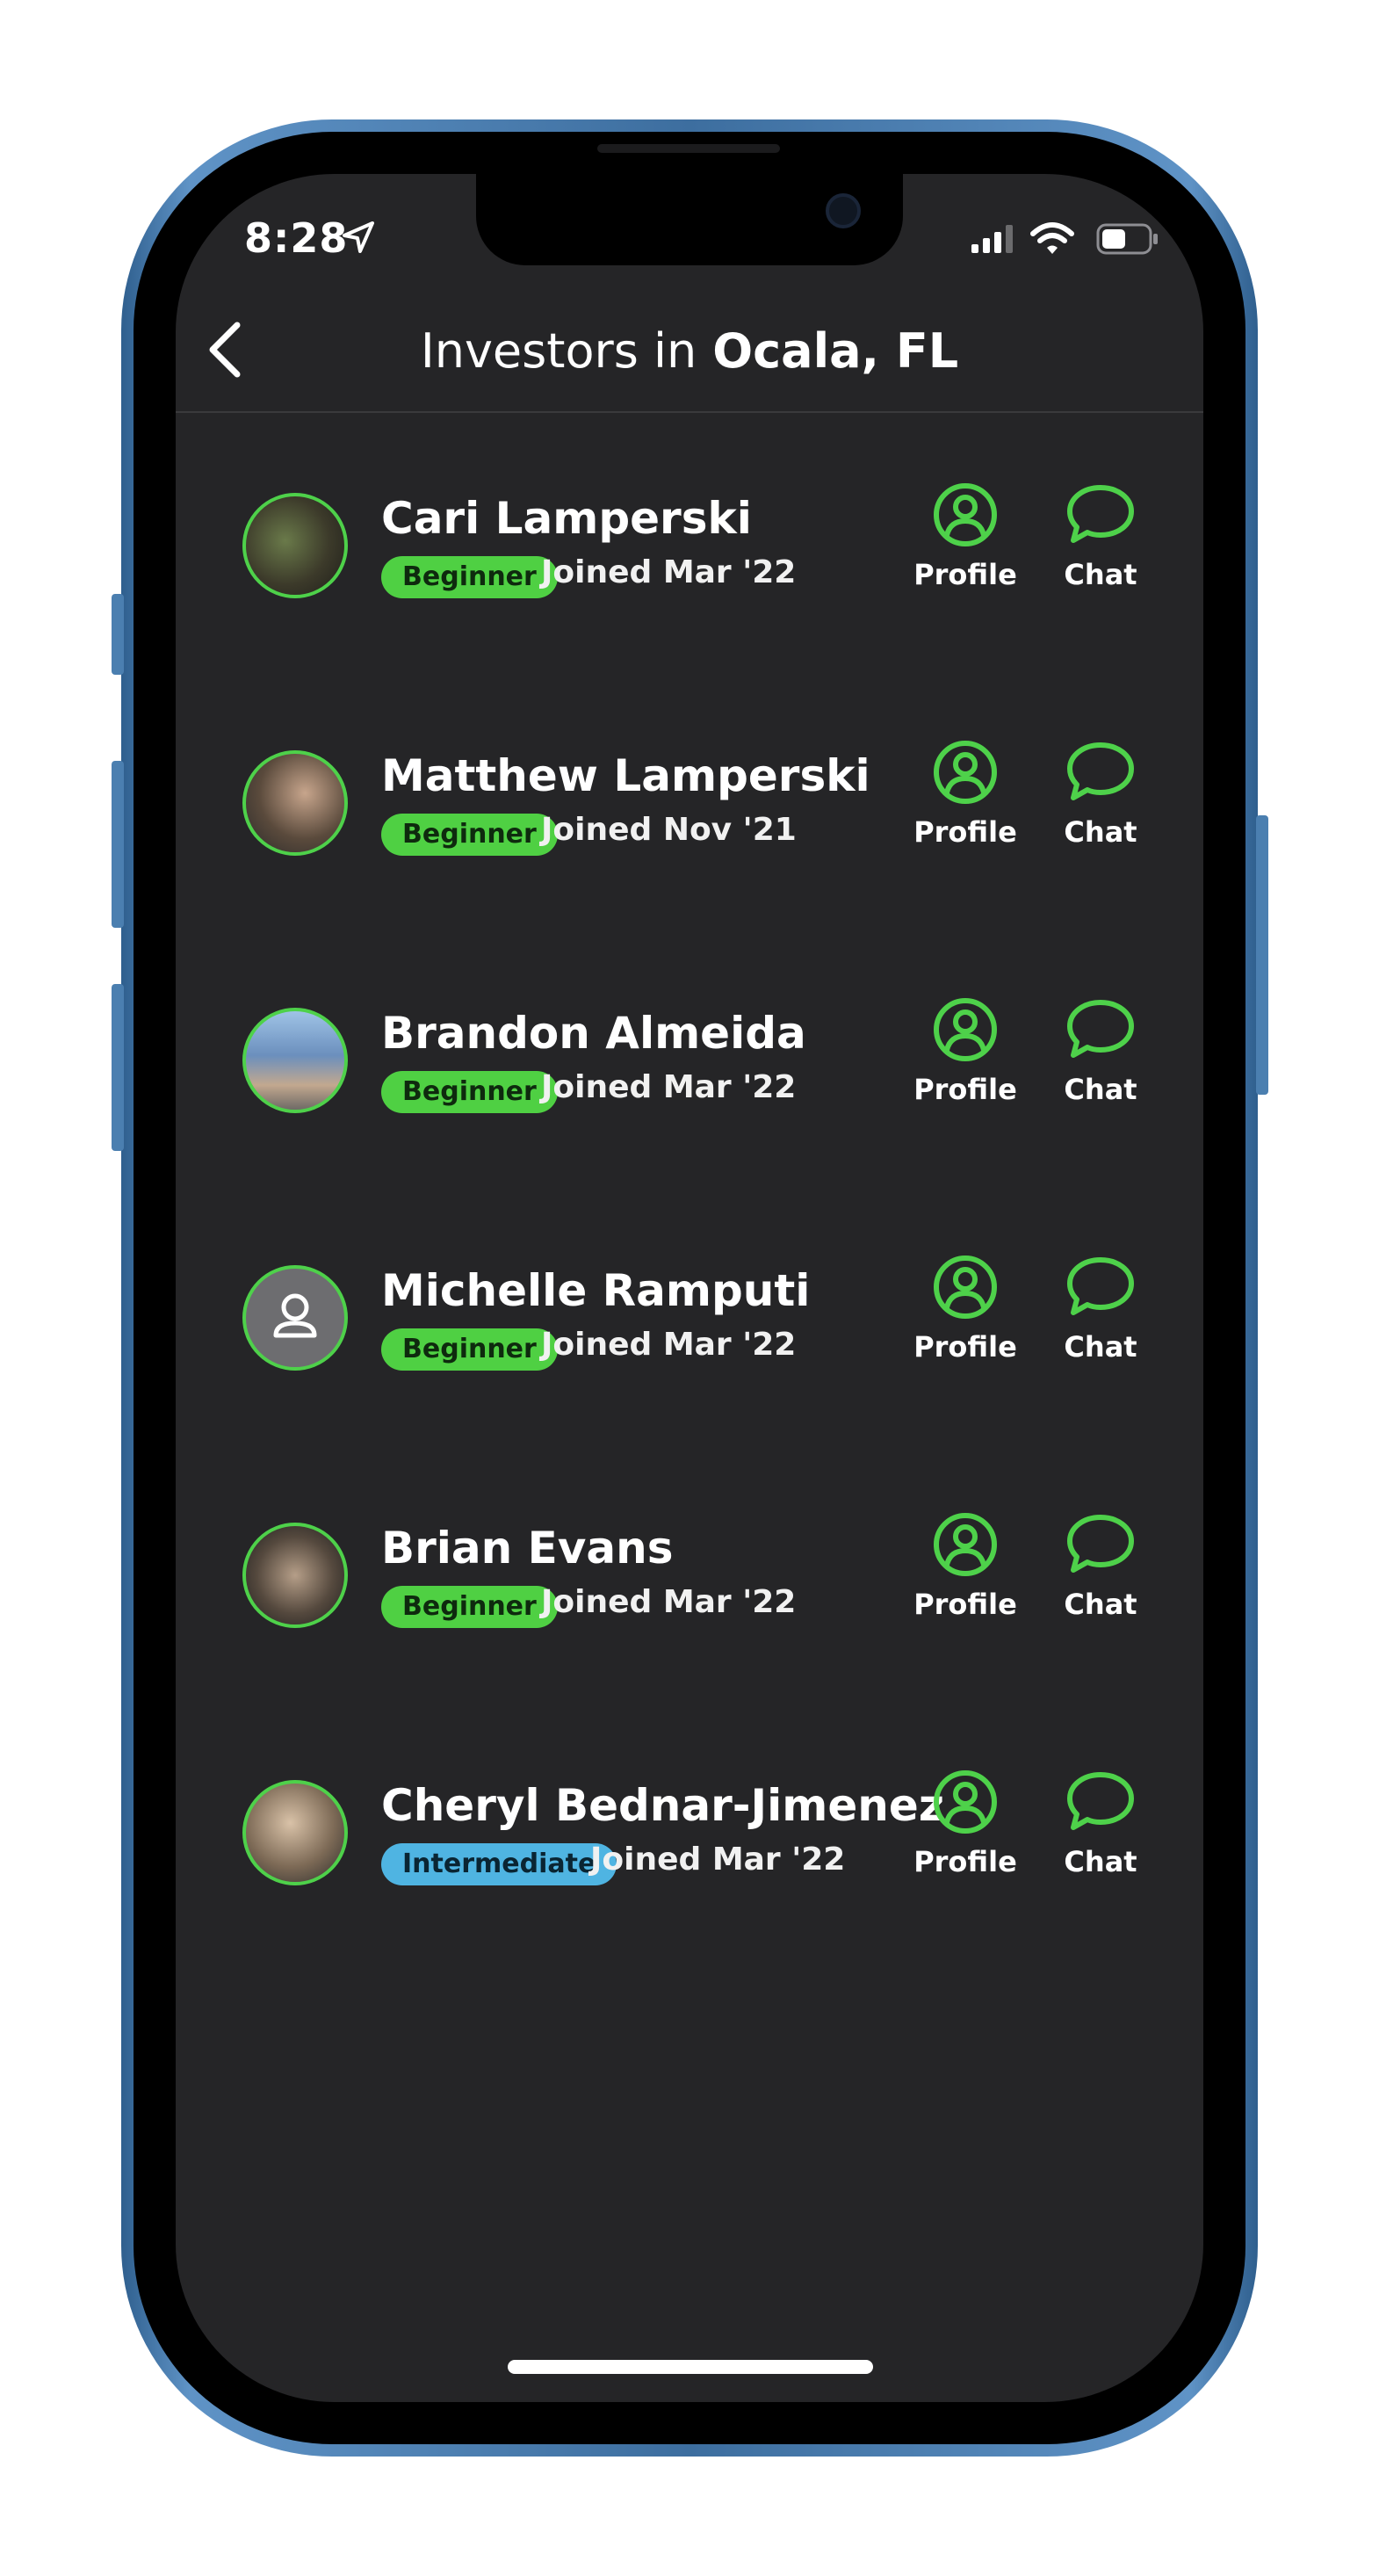 This screenshot has height=2576, width=1379. What do you see at coordinates (662, 1805) in the screenshot?
I see `investor-name: Cheryl Bednar-Jimenez` at bounding box center [662, 1805].